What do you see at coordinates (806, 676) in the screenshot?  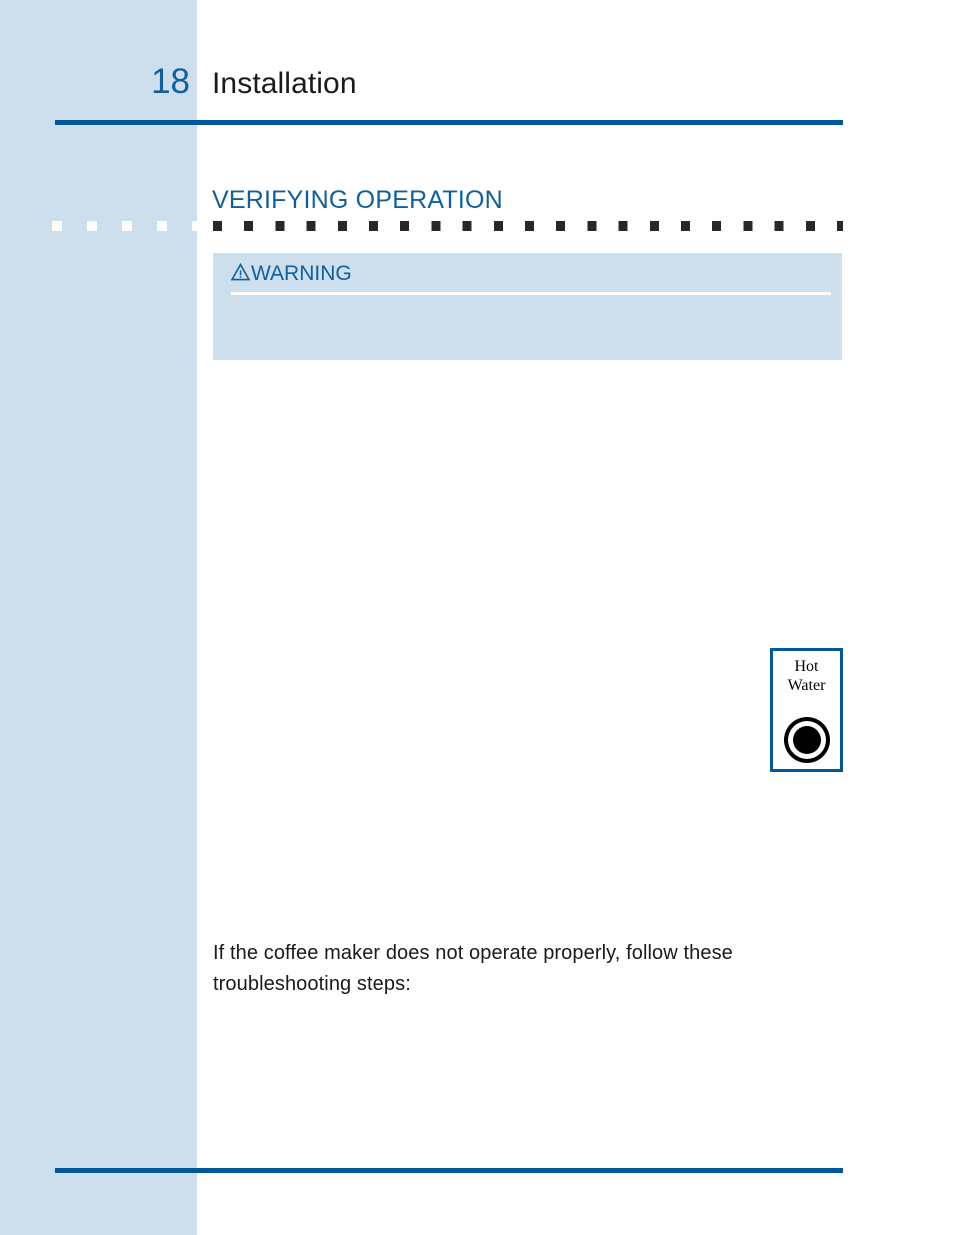 I see `hot-water-label: Hot Water` at bounding box center [806, 676].